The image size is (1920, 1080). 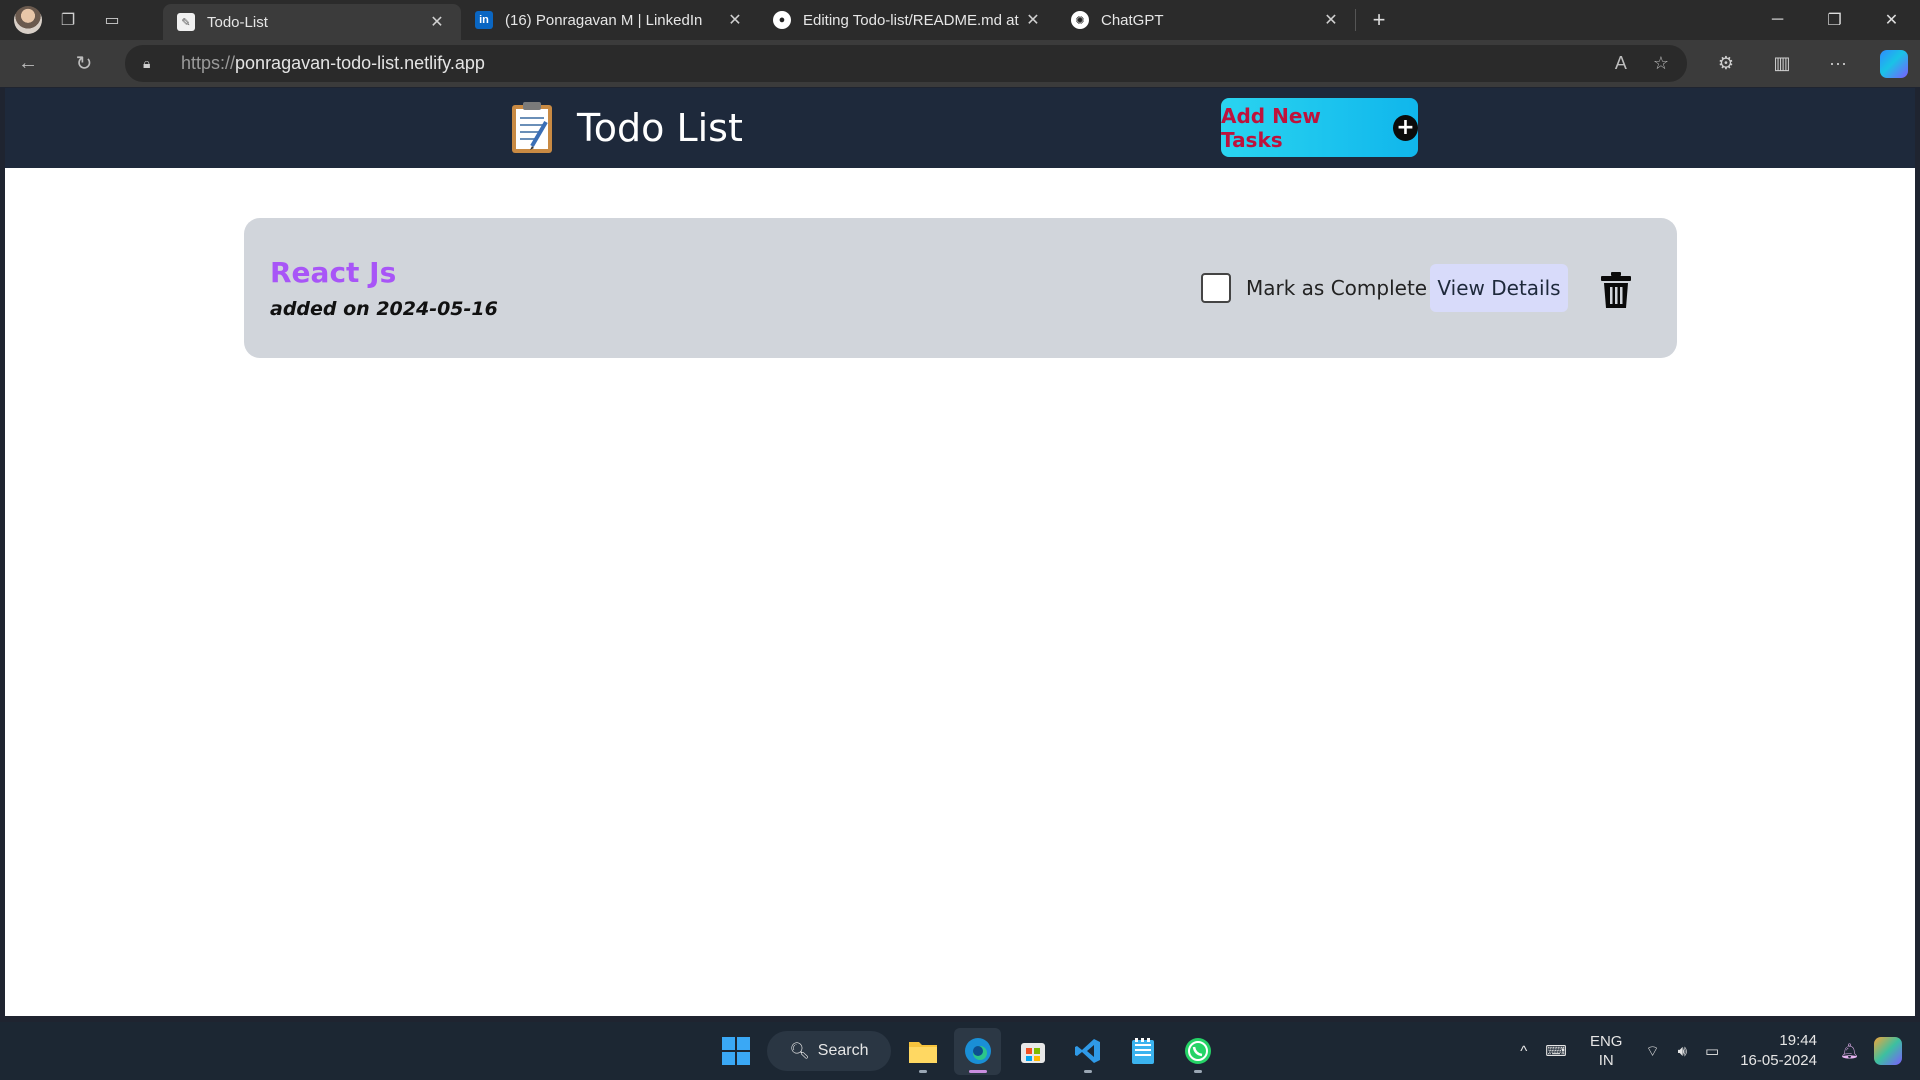 I want to click on vscode-app, so click(x=1087, y=1051).